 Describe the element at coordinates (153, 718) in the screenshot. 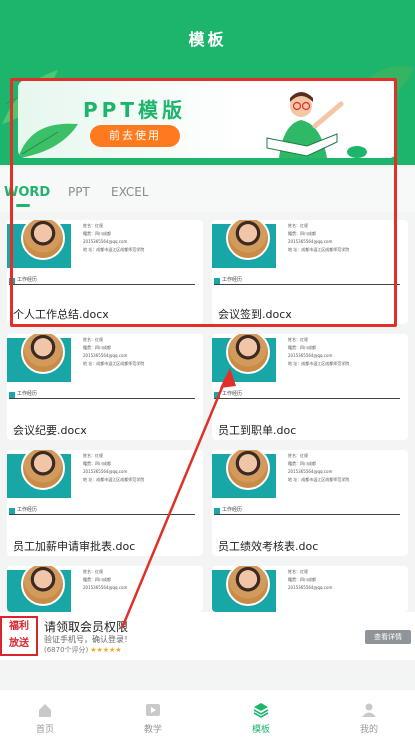

I see `nav-teaching: 教学` at that location.